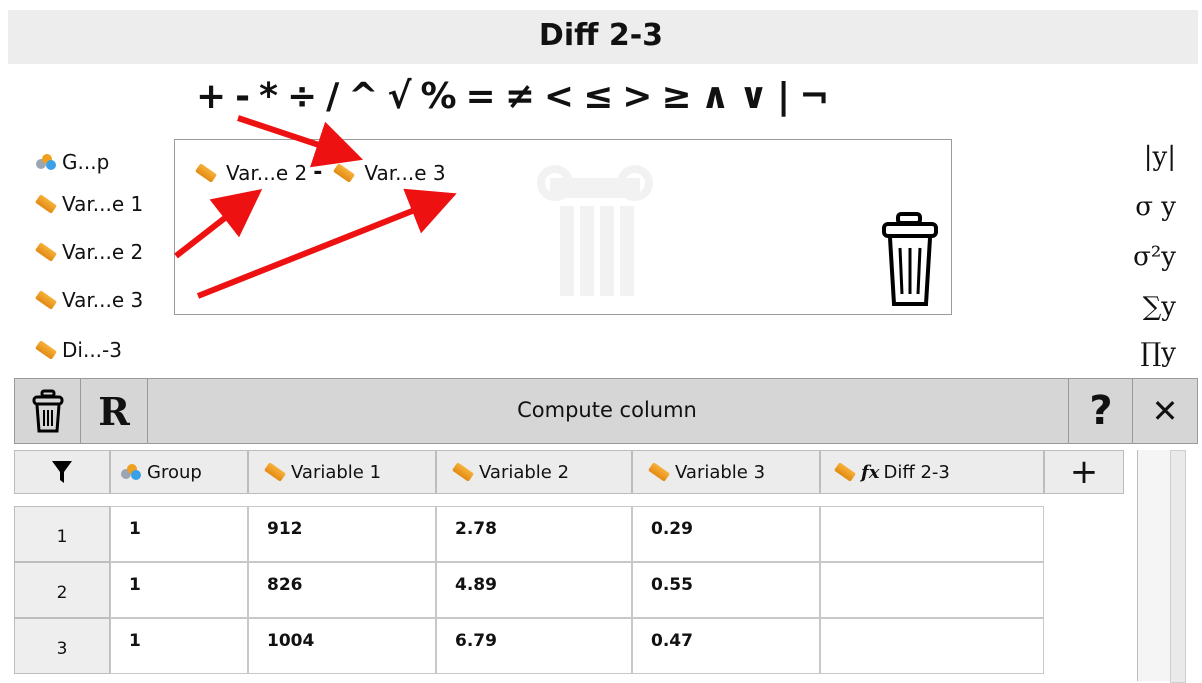  I want to click on column-header-group: Group, so click(179, 472).